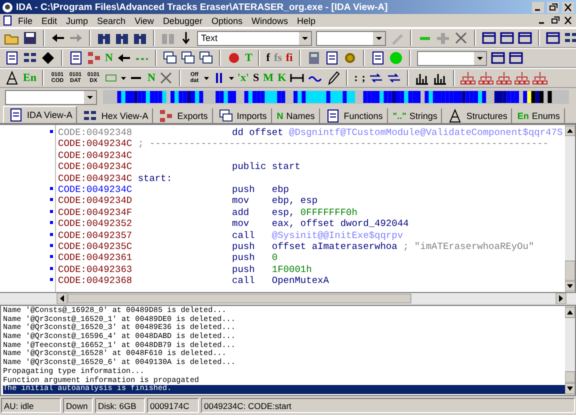 The height and width of the screenshot is (415, 576). What do you see at coordinates (202, 7) in the screenshot?
I see `window-title: IDA - C:\Program Files\Advanced Tracks Eraser\ATERASER_org.exe - [IDA View-A]` at bounding box center [202, 7].